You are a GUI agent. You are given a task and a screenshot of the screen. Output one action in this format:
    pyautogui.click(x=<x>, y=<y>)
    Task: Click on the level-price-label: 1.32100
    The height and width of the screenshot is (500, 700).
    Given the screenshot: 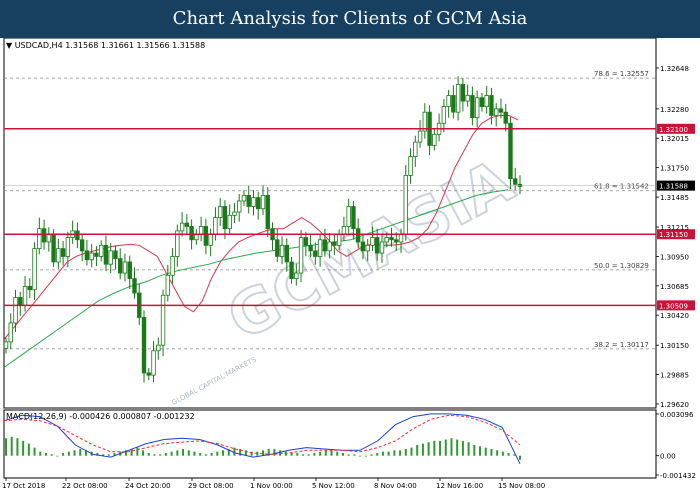 What is the action you would take?
    pyautogui.click(x=673, y=130)
    